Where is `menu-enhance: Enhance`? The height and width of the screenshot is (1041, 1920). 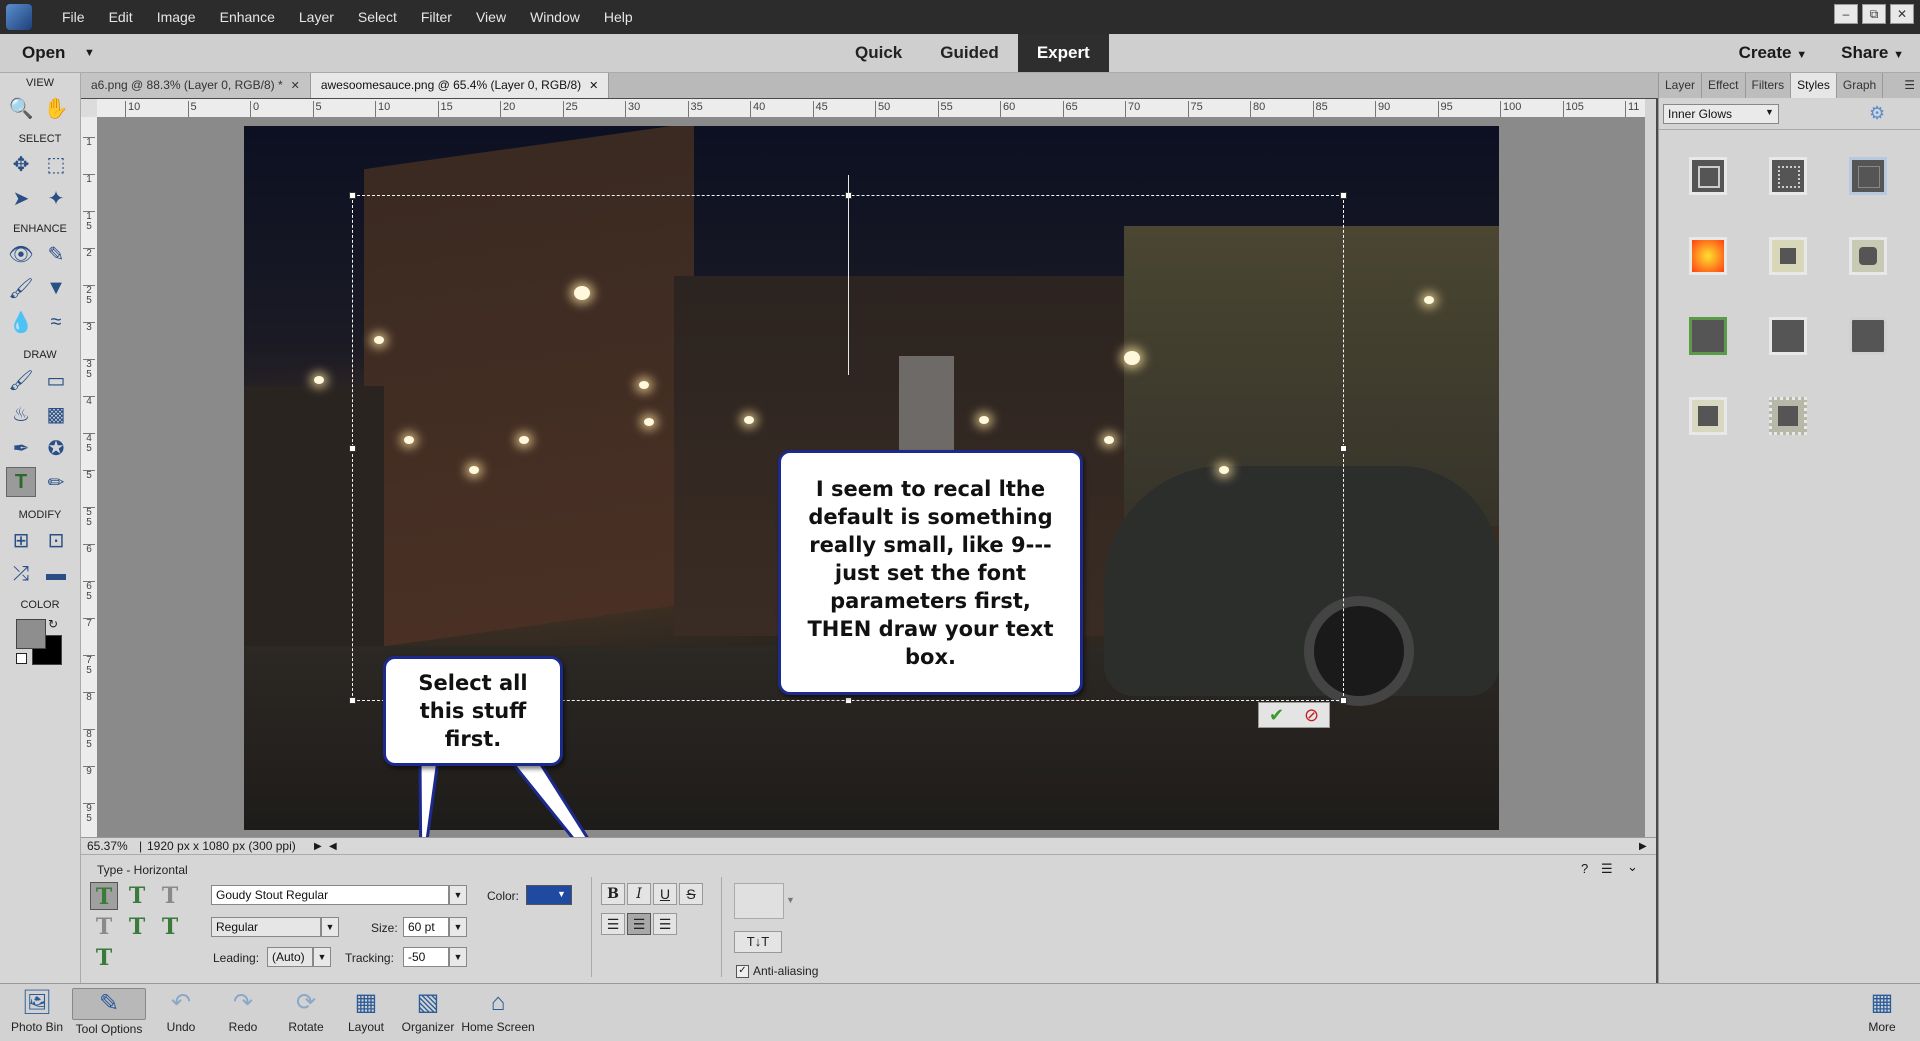 menu-enhance: Enhance is located at coordinates (247, 17).